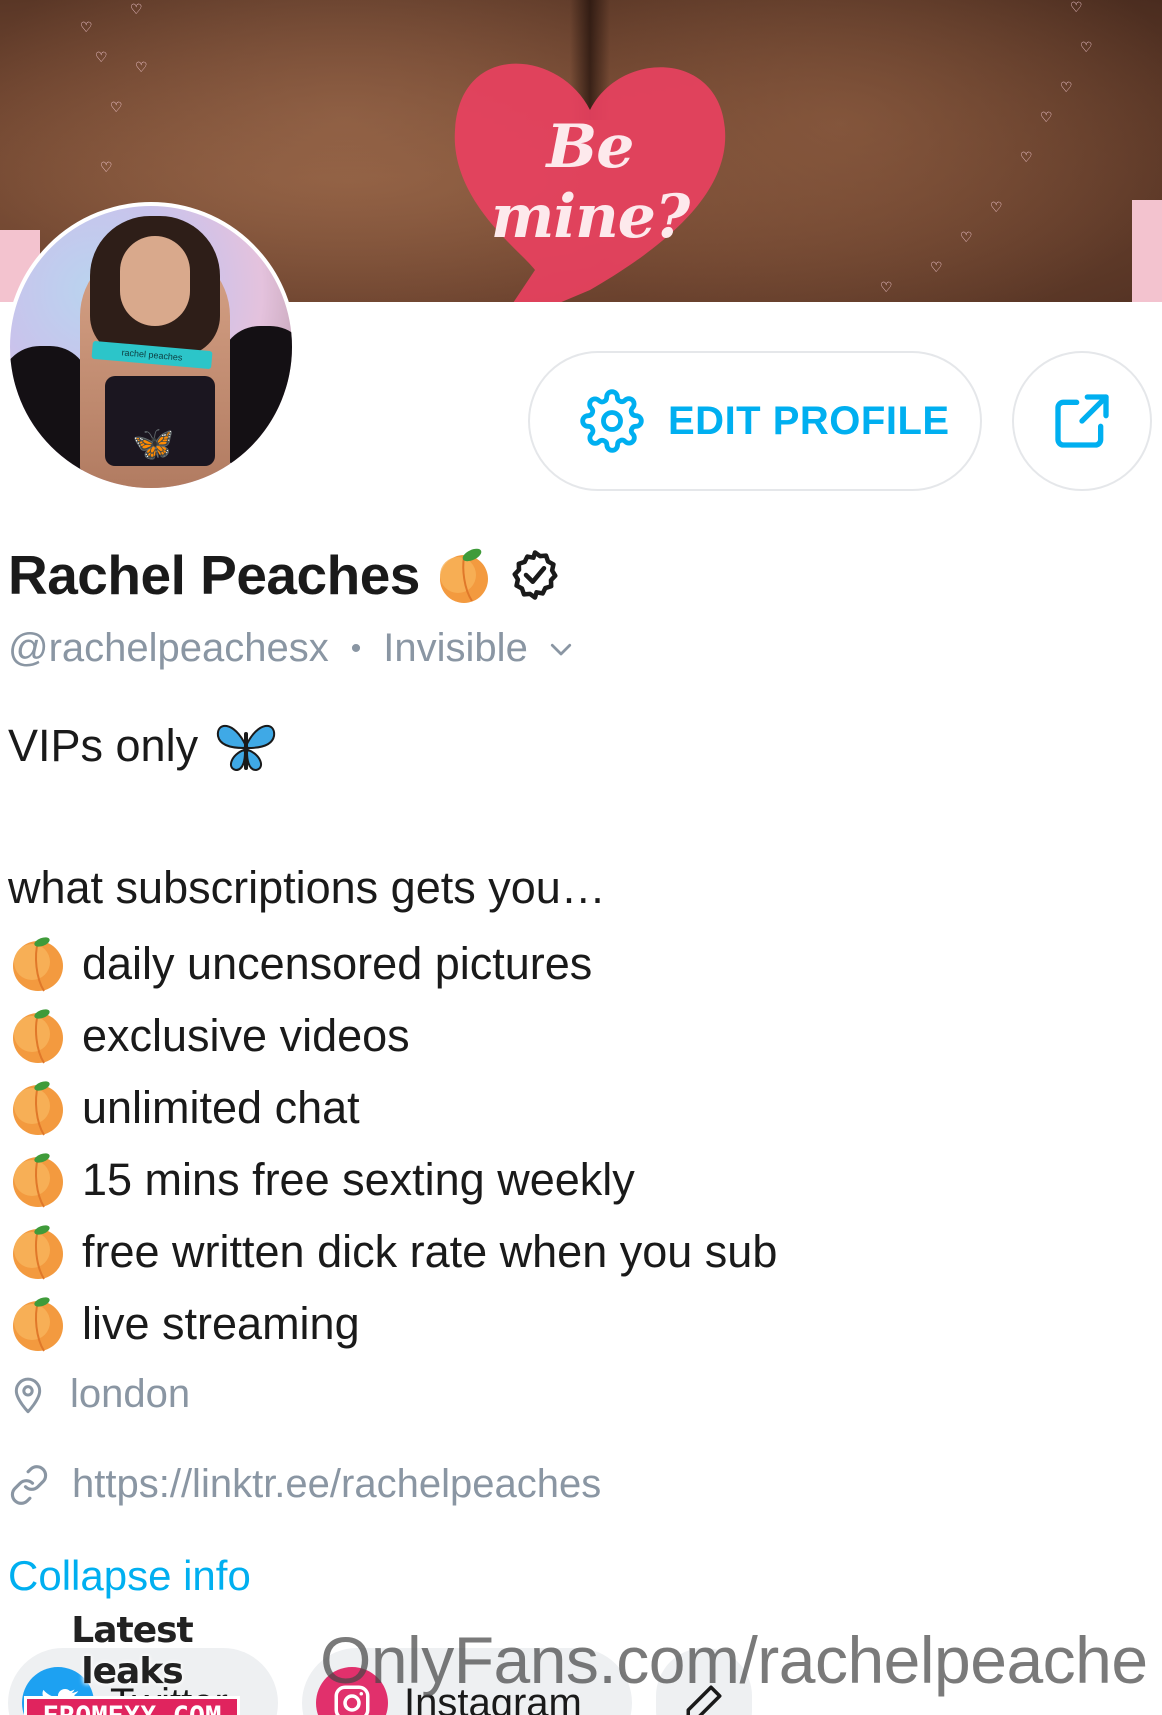 This screenshot has width=1162, height=1715. Describe the element at coordinates (336, 1484) in the screenshot. I see `website-link: https://linktr.ee/rachelpeaches` at that location.